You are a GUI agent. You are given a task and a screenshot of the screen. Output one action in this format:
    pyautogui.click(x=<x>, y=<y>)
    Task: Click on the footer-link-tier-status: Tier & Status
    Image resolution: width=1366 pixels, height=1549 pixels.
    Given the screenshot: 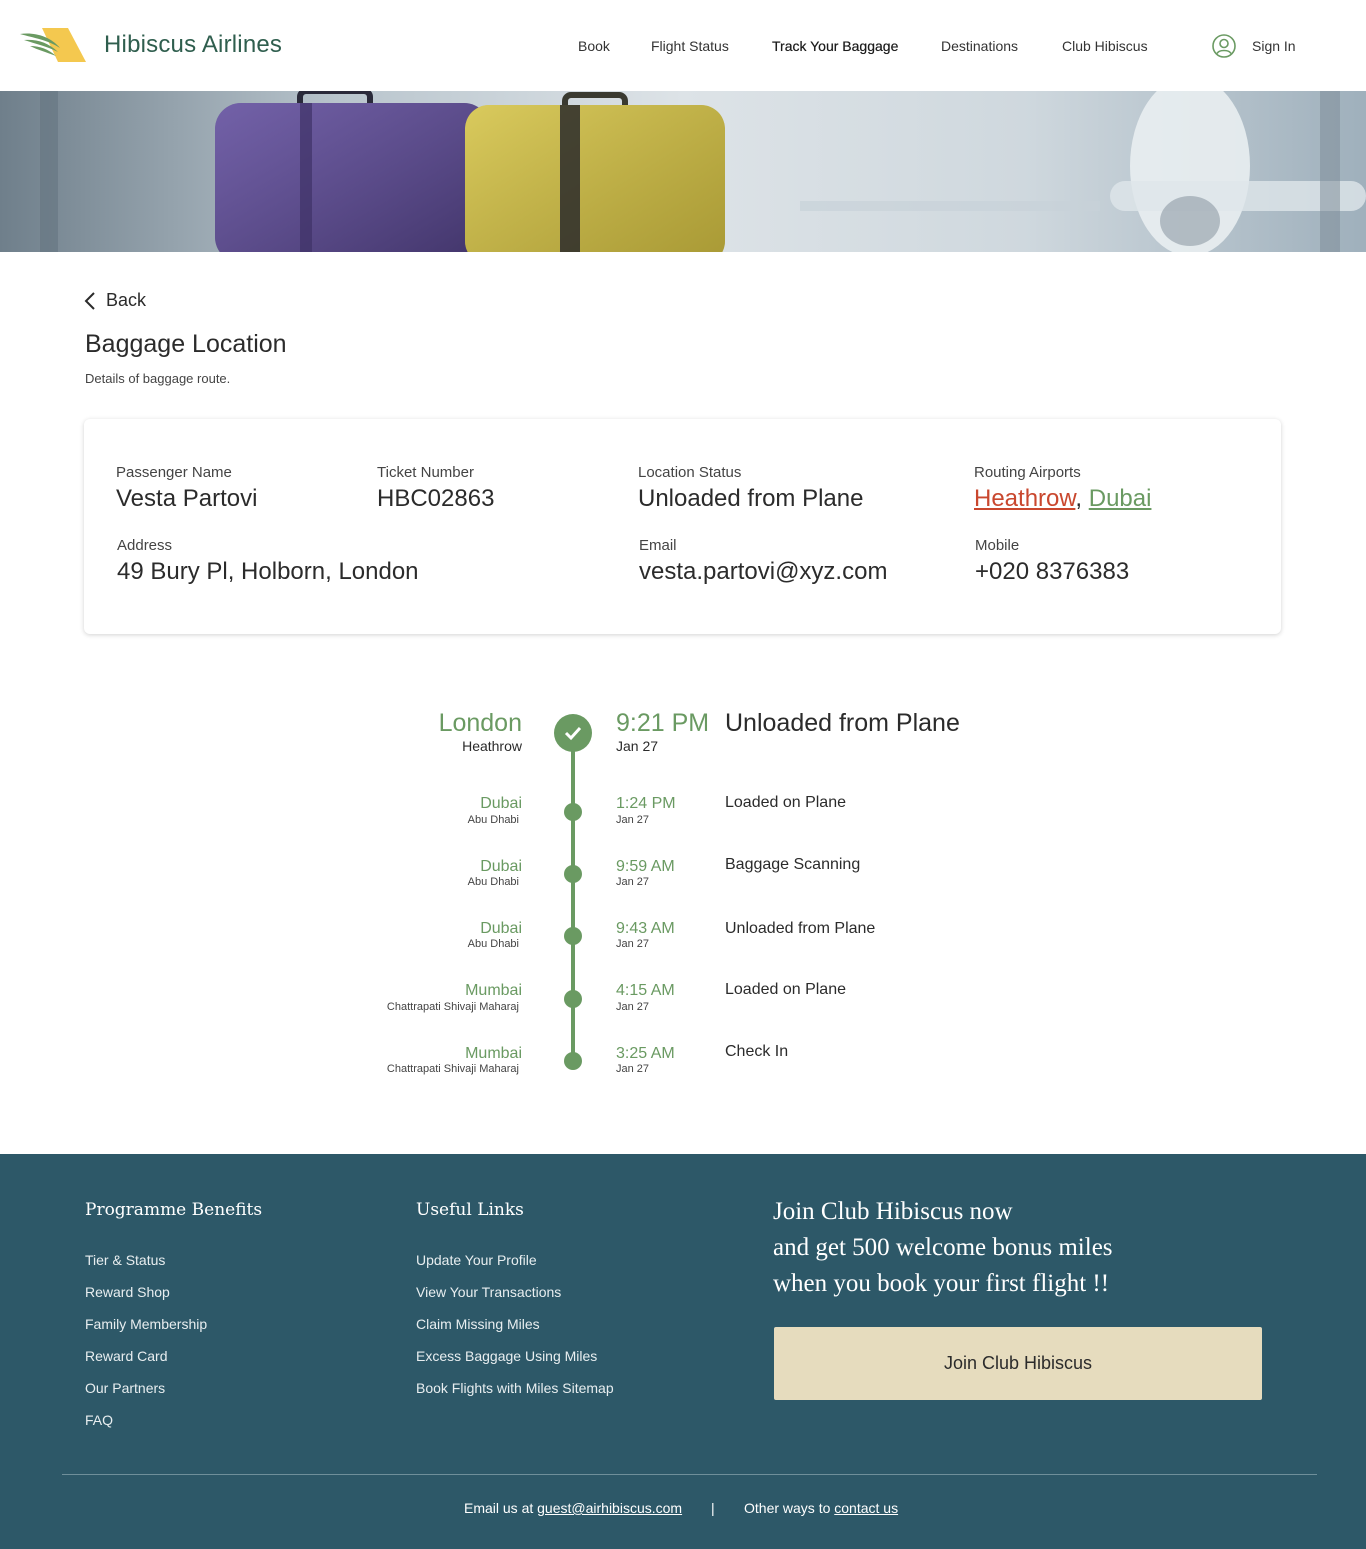 What is the action you would take?
    pyautogui.click(x=125, y=1260)
    